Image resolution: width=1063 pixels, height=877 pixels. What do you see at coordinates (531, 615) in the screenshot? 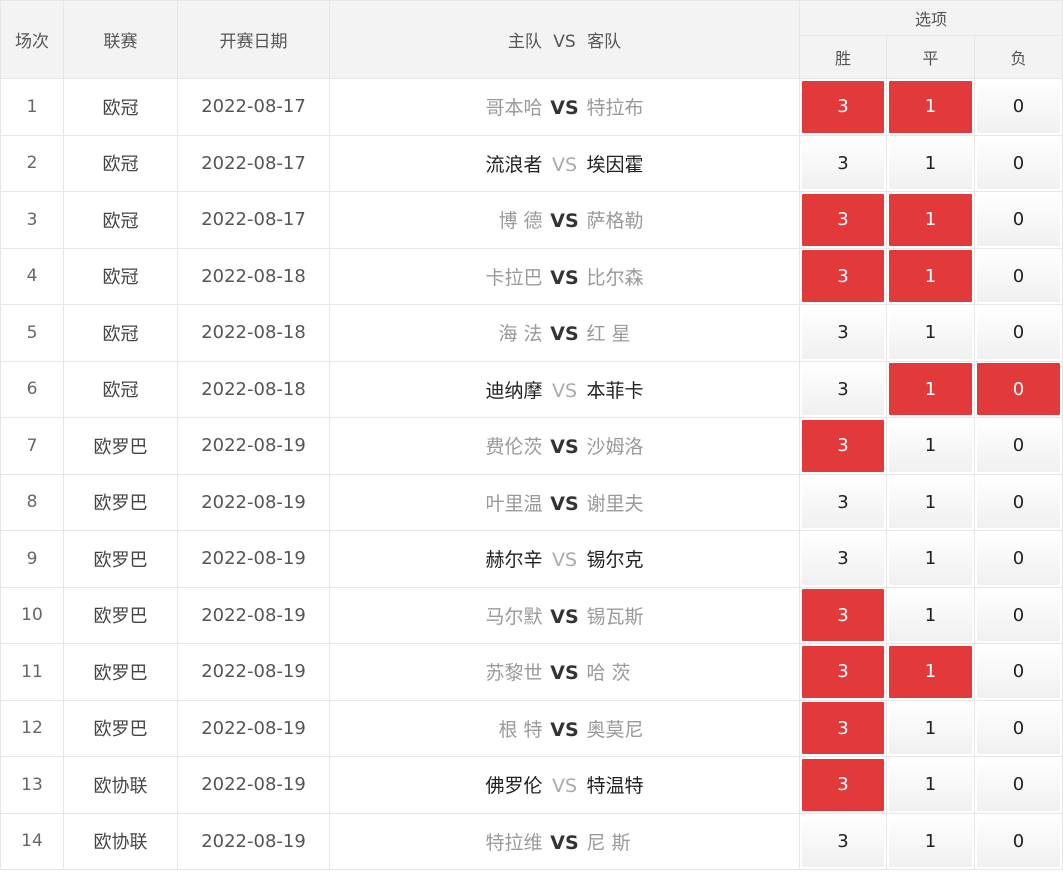
I see `table-row: 10 欧罗巴 2022-08-19 马尔默 VS 锡瓦斯 3 1 0` at bounding box center [531, 615].